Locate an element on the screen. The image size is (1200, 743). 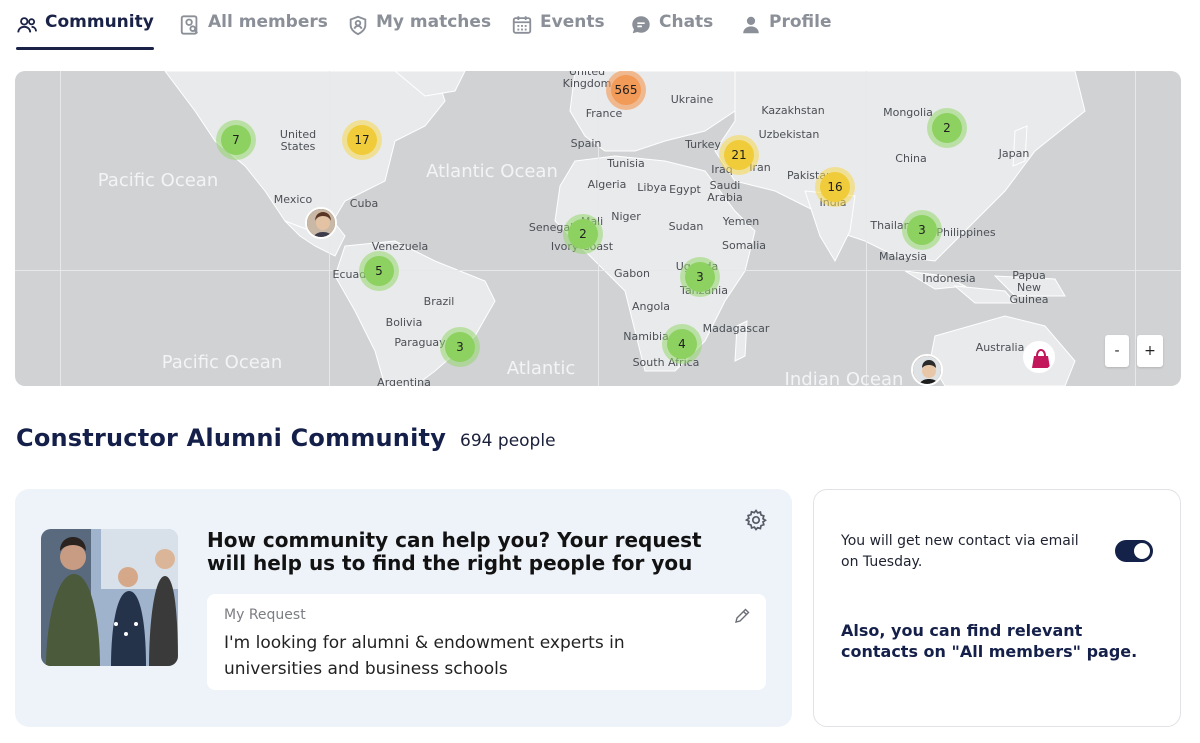
place-label: Philippines is located at coordinates (966, 232).